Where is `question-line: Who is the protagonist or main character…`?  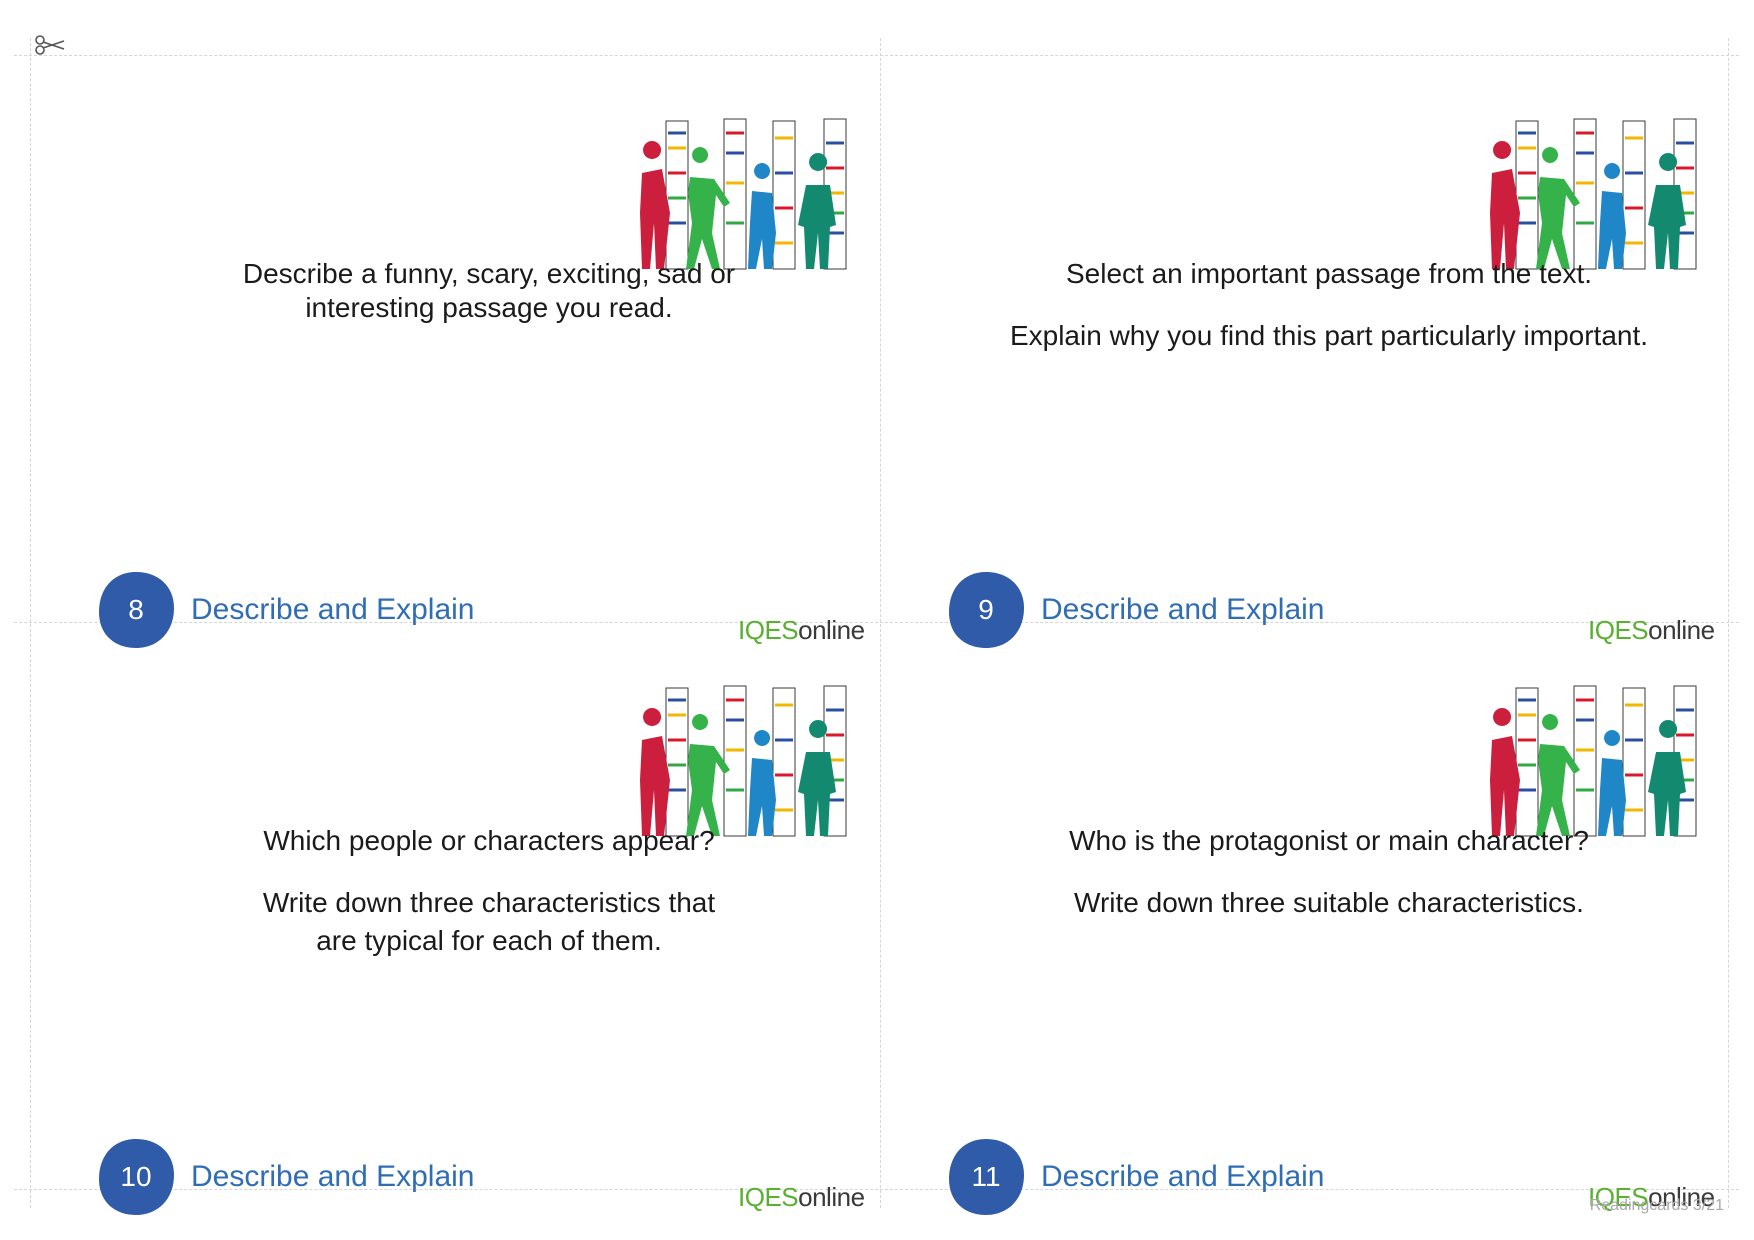
question-line: Who is the protagonist or main character… is located at coordinates (1329, 840).